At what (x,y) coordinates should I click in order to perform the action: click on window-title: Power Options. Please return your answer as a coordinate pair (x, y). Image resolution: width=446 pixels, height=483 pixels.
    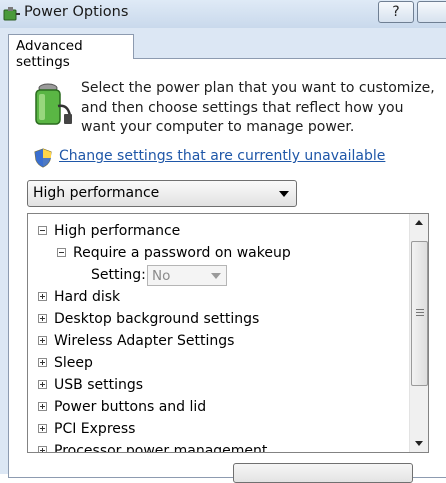
    Looking at the image, I should click on (76, 12).